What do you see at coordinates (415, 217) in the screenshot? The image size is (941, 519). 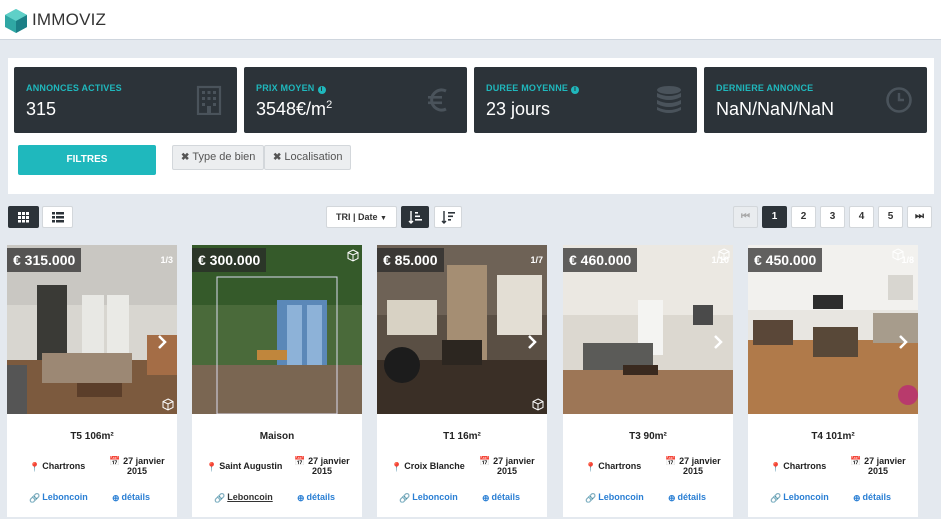 I see `sort-ascending-button` at bounding box center [415, 217].